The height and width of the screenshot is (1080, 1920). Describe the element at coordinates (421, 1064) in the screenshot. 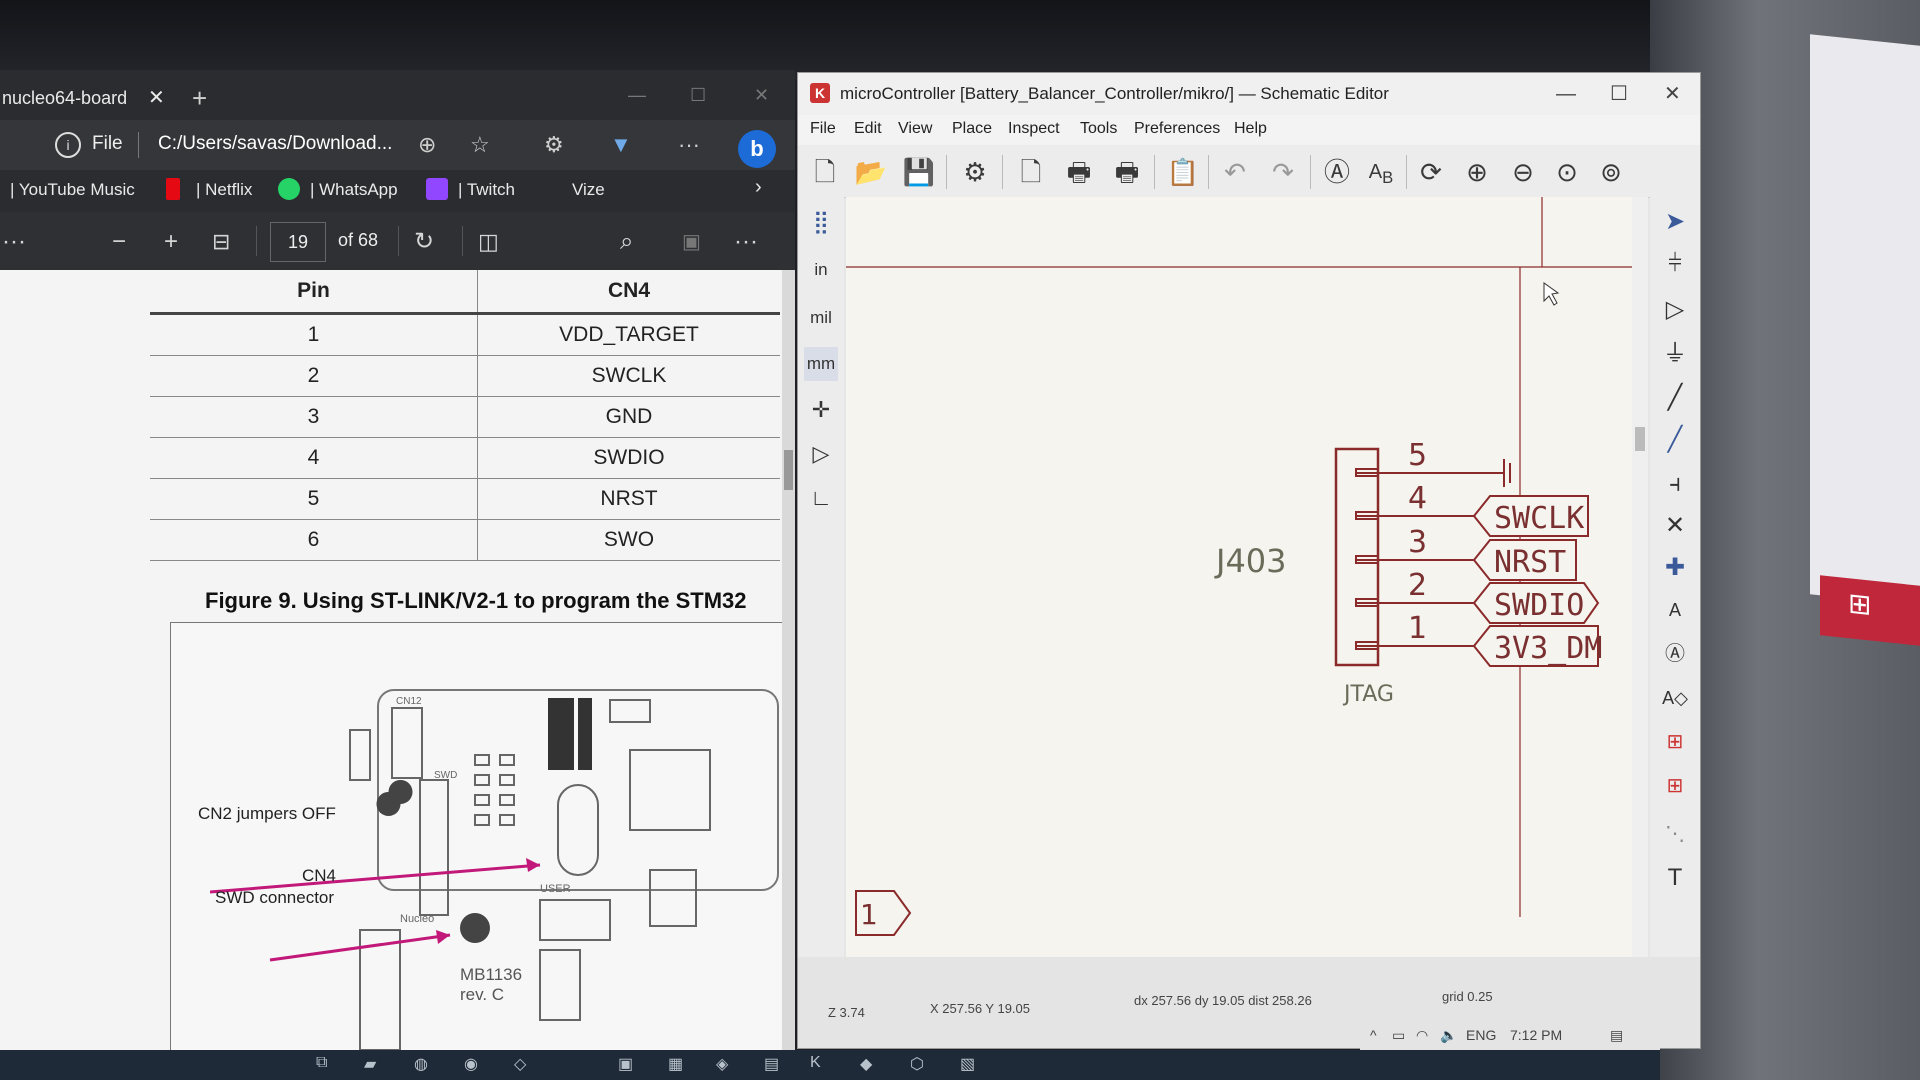

I see `edge-icon: ◍` at that location.